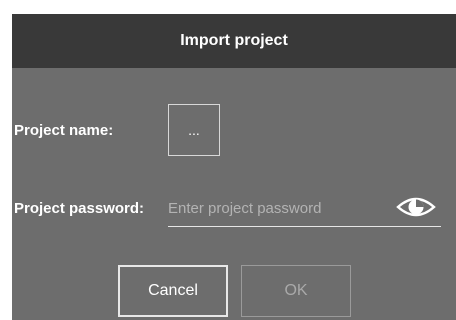  What do you see at coordinates (64, 130) in the screenshot?
I see `project-name-label: Project name:` at bounding box center [64, 130].